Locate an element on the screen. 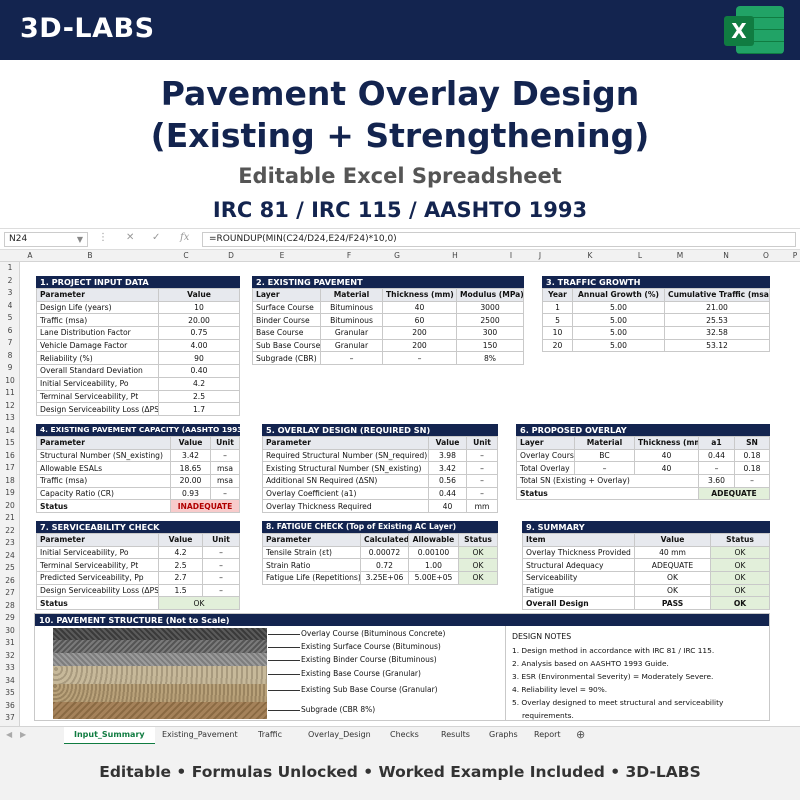 The height and width of the screenshot is (800, 800). row-header: 31 is located at coordinates (10, 642).